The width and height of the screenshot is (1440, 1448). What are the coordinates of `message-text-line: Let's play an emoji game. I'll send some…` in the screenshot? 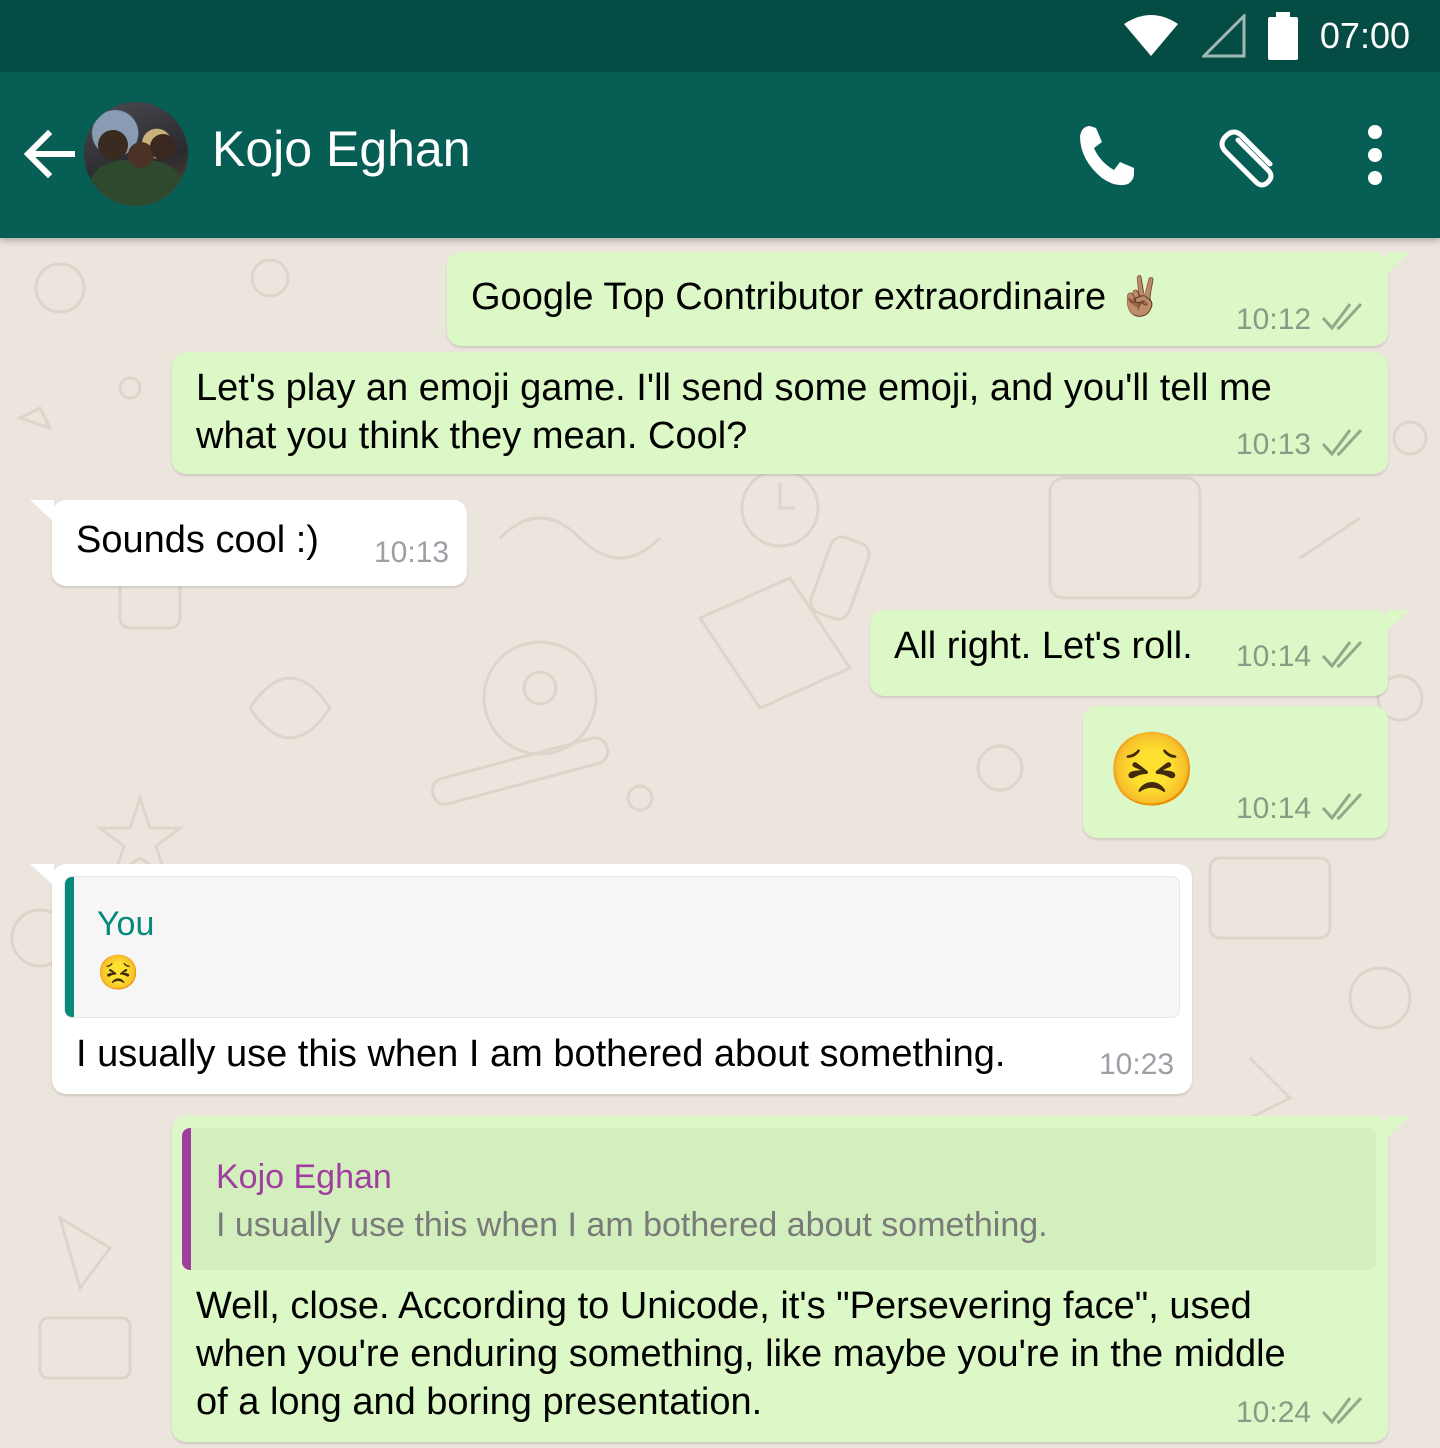 It's located at (734, 388).